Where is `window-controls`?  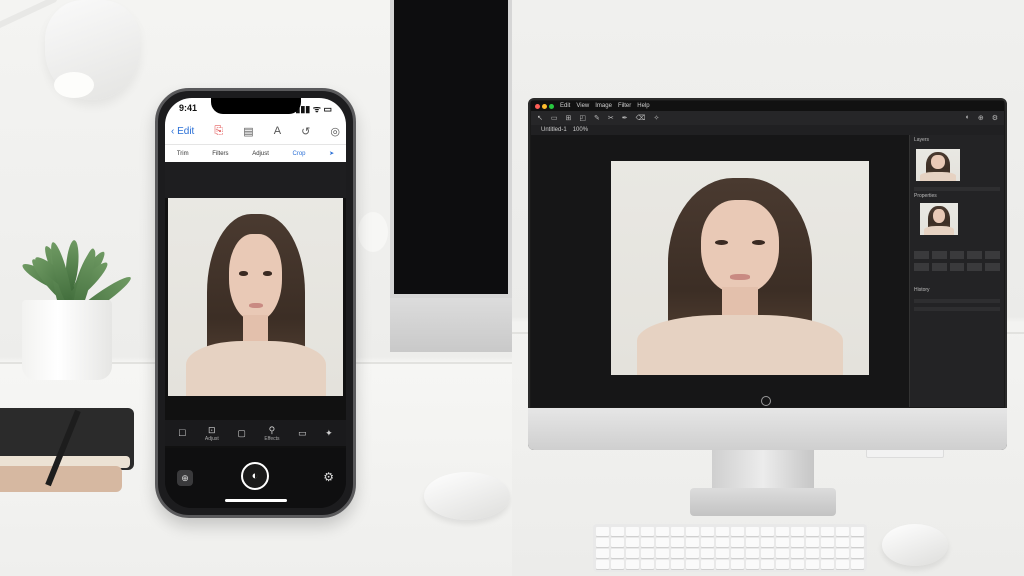
window-controls is located at coordinates (544, 106).